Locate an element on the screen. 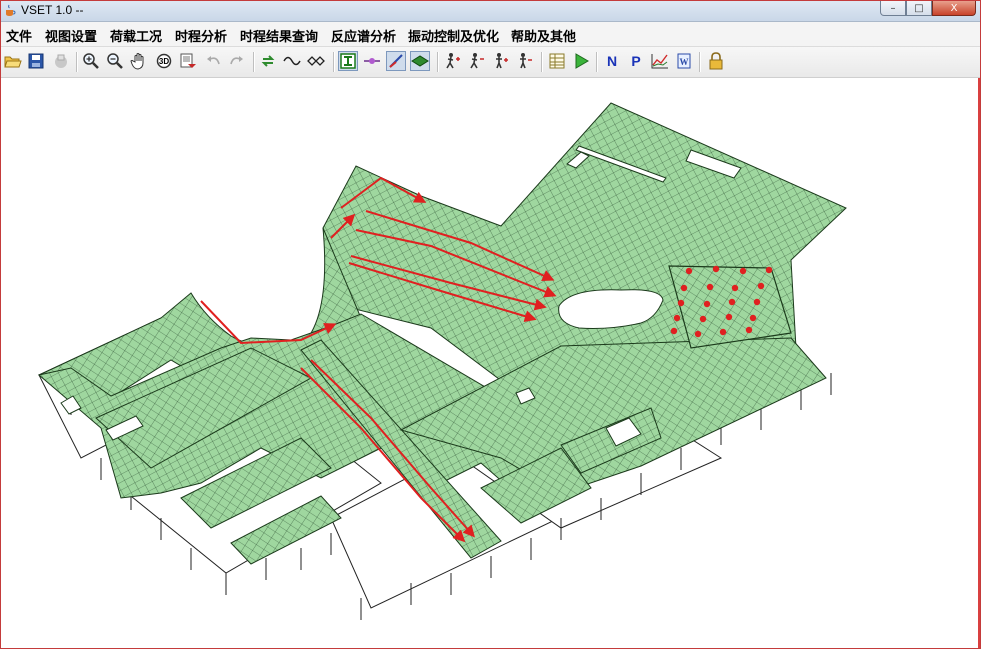 Image resolution: width=981 pixels, height=649 pixels. undo-icon is located at coordinates (213, 60).